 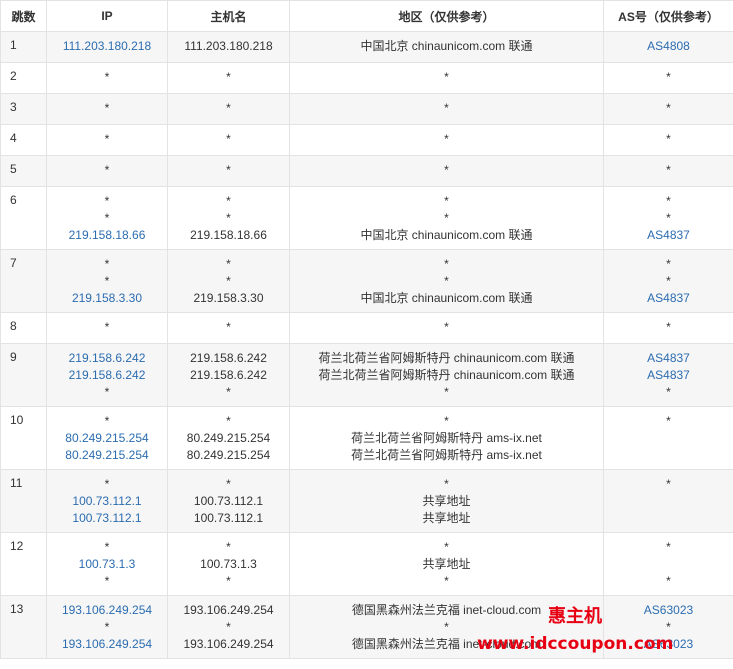 I want to click on region-cell: 中国北京 chinaunicom.com 联通, so click(x=446, y=47).